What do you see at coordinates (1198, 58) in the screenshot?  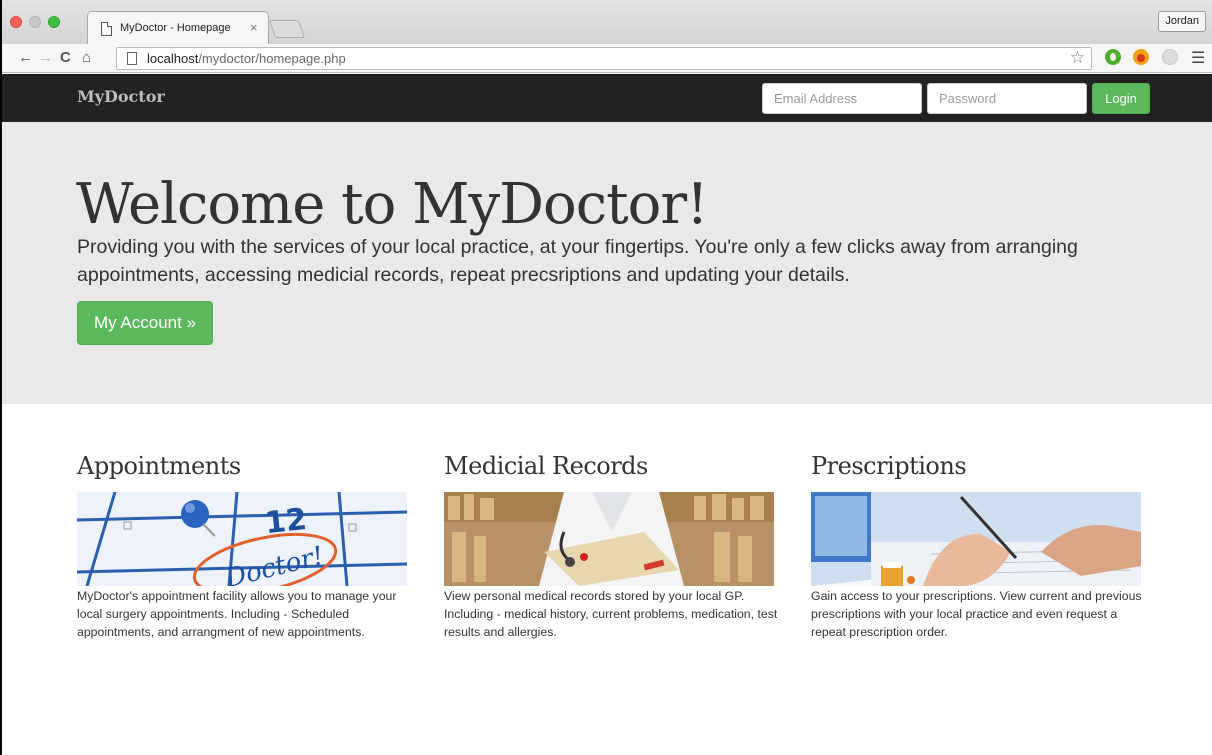 I see `menu-icon: ☰` at bounding box center [1198, 58].